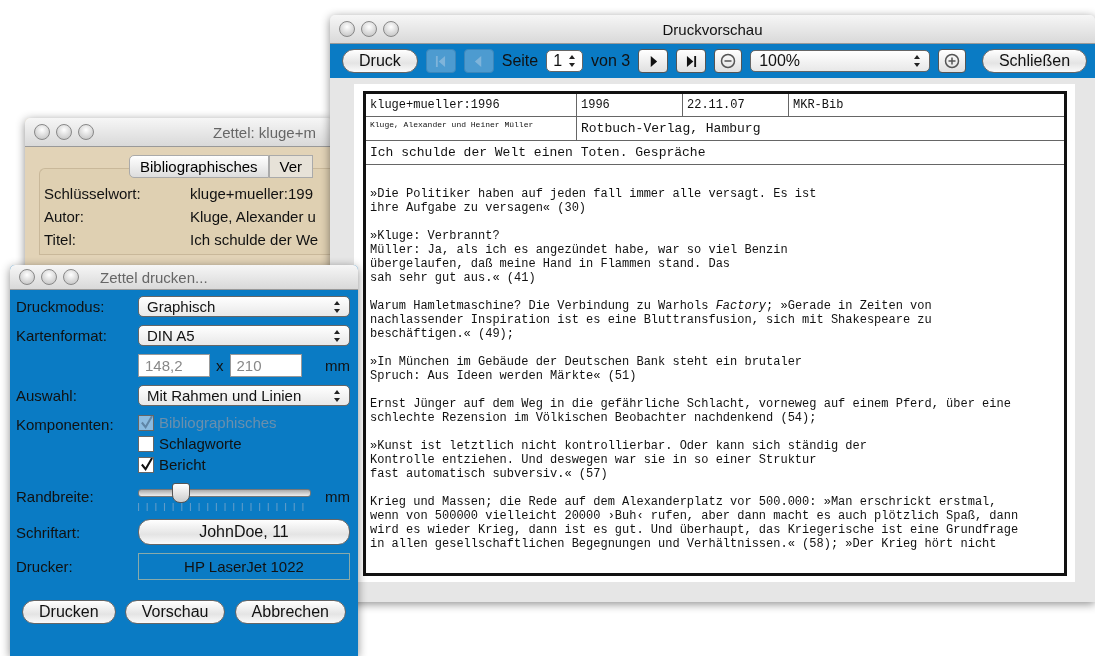  I want to click on paragraph: Warum Hamletmaschine? Die Verbindung zu Warhols Factory; »Gerade in Zeiten von nachlassender Inspiration ist es eine Bluttransfusion, sich mit Shakespeare zu beschäftigen.« (49);, so click(651, 320).